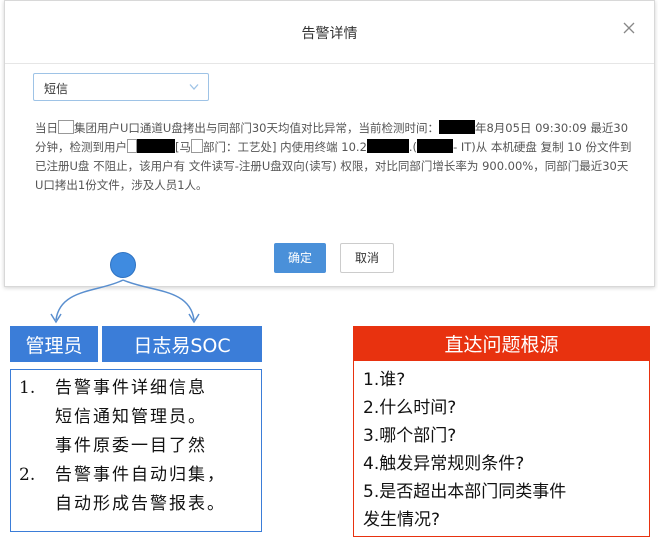  I want to click on question-item: 1.谁?, so click(384, 380).